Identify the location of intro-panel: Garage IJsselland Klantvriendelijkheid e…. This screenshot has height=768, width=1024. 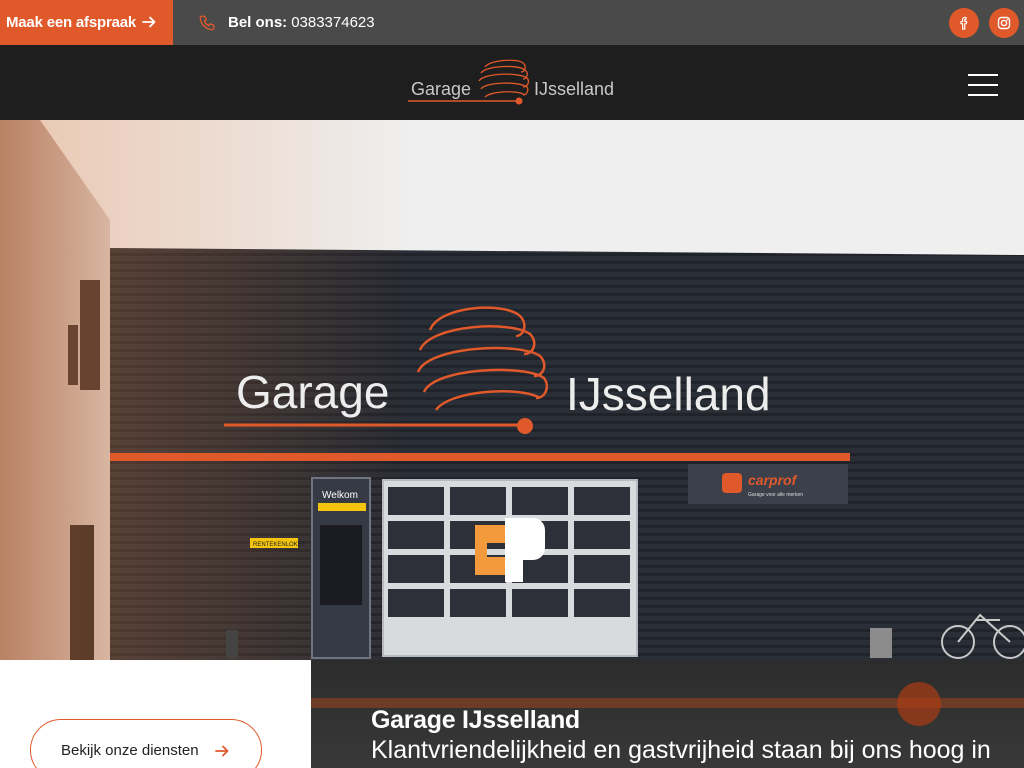
(667, 714).